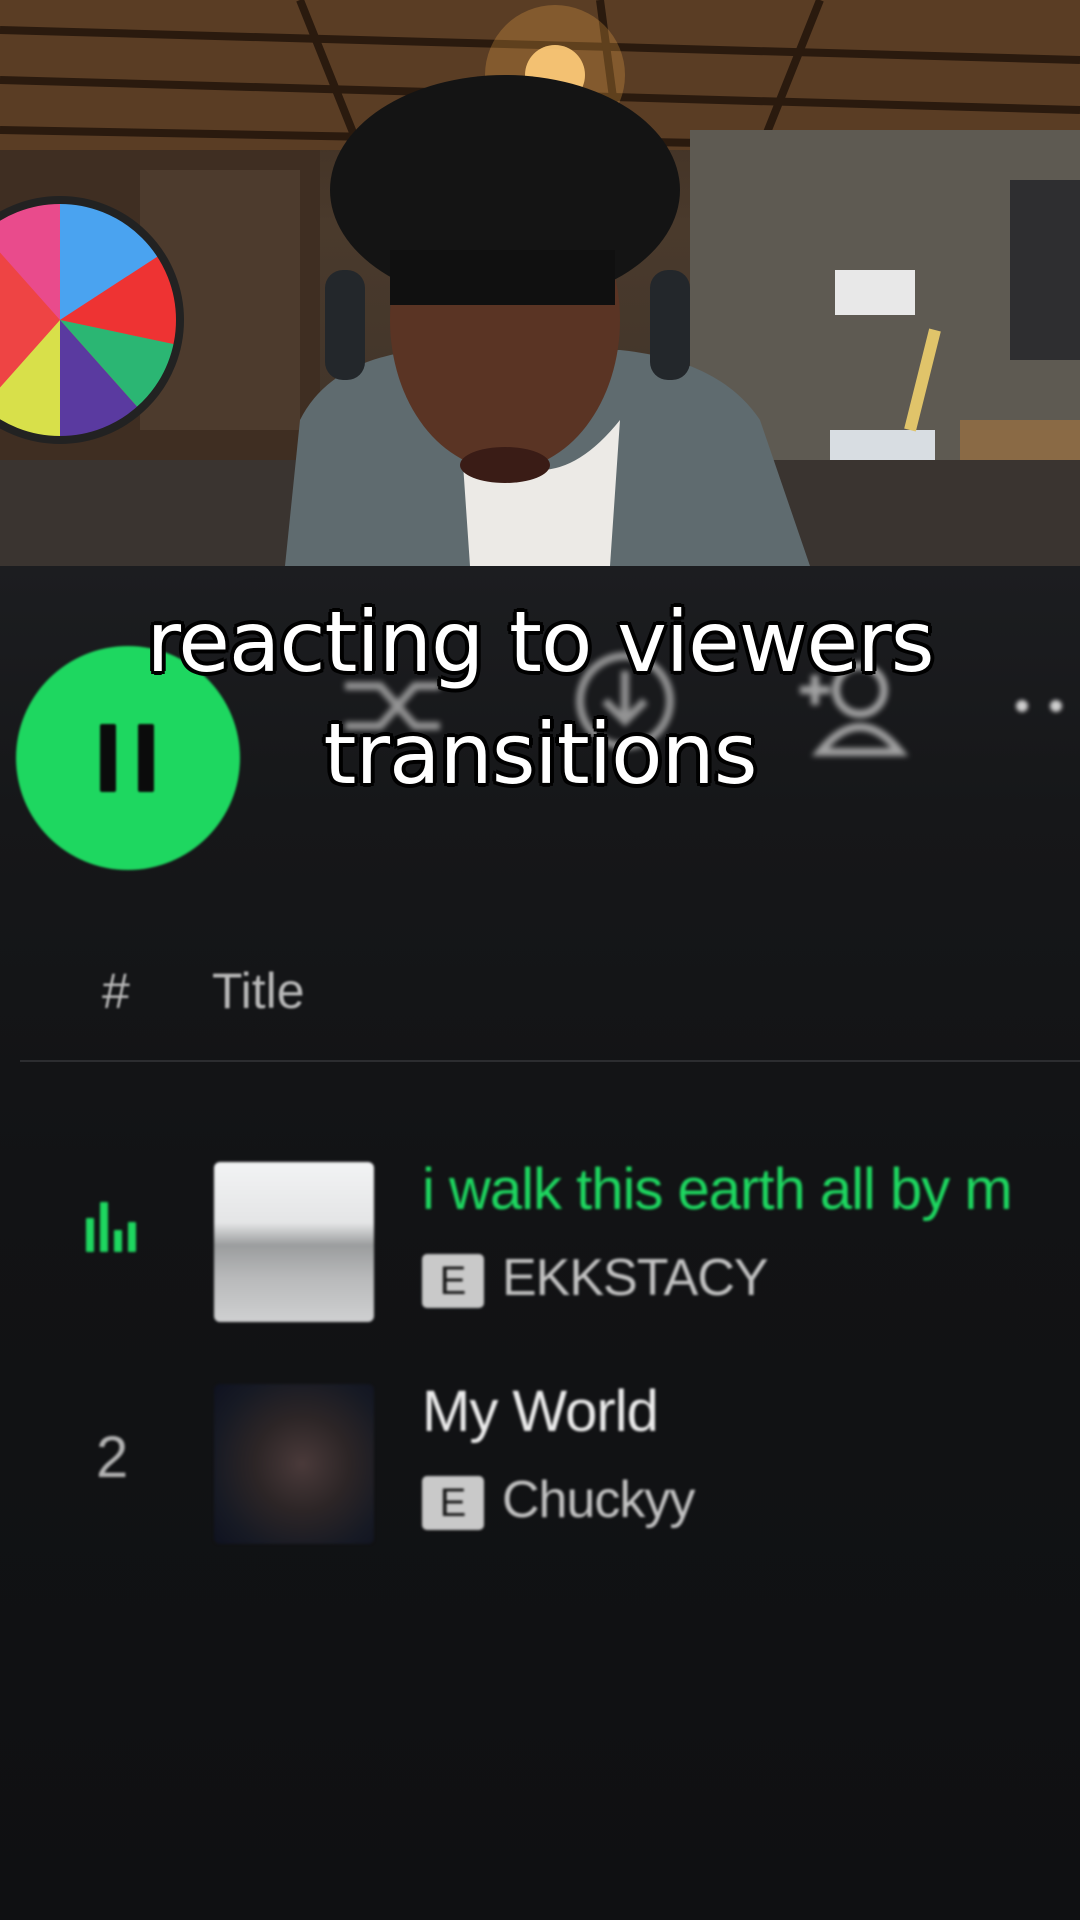 Image resolution: width=1080 pixels, height=1920 pixels. What do you see at coordinates (550, 1061) in the screenshot?
I see `header-divider` at bounding box center [550, 1061].